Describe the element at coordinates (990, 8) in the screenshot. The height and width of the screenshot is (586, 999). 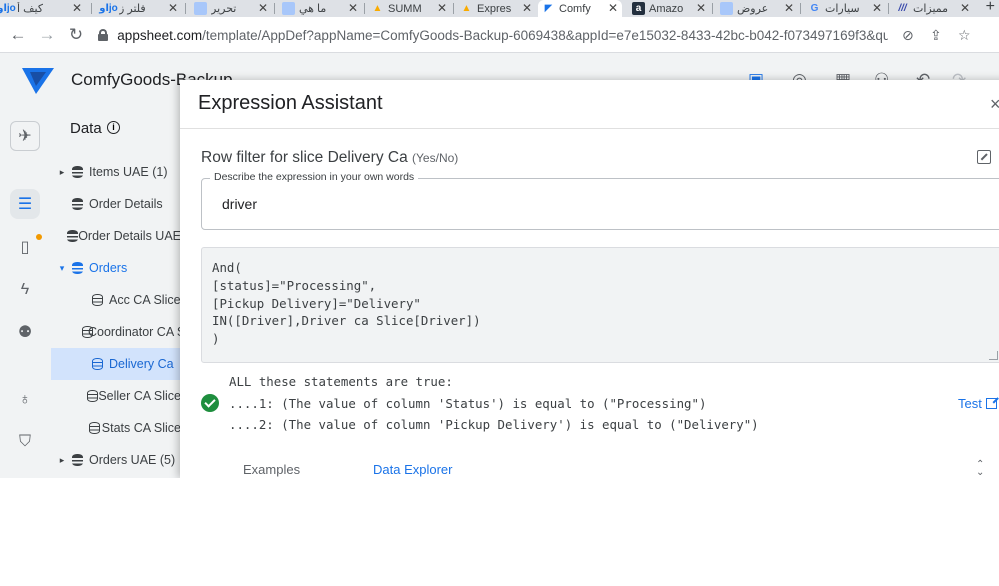
I see `new-tab-icon: +` at that location.